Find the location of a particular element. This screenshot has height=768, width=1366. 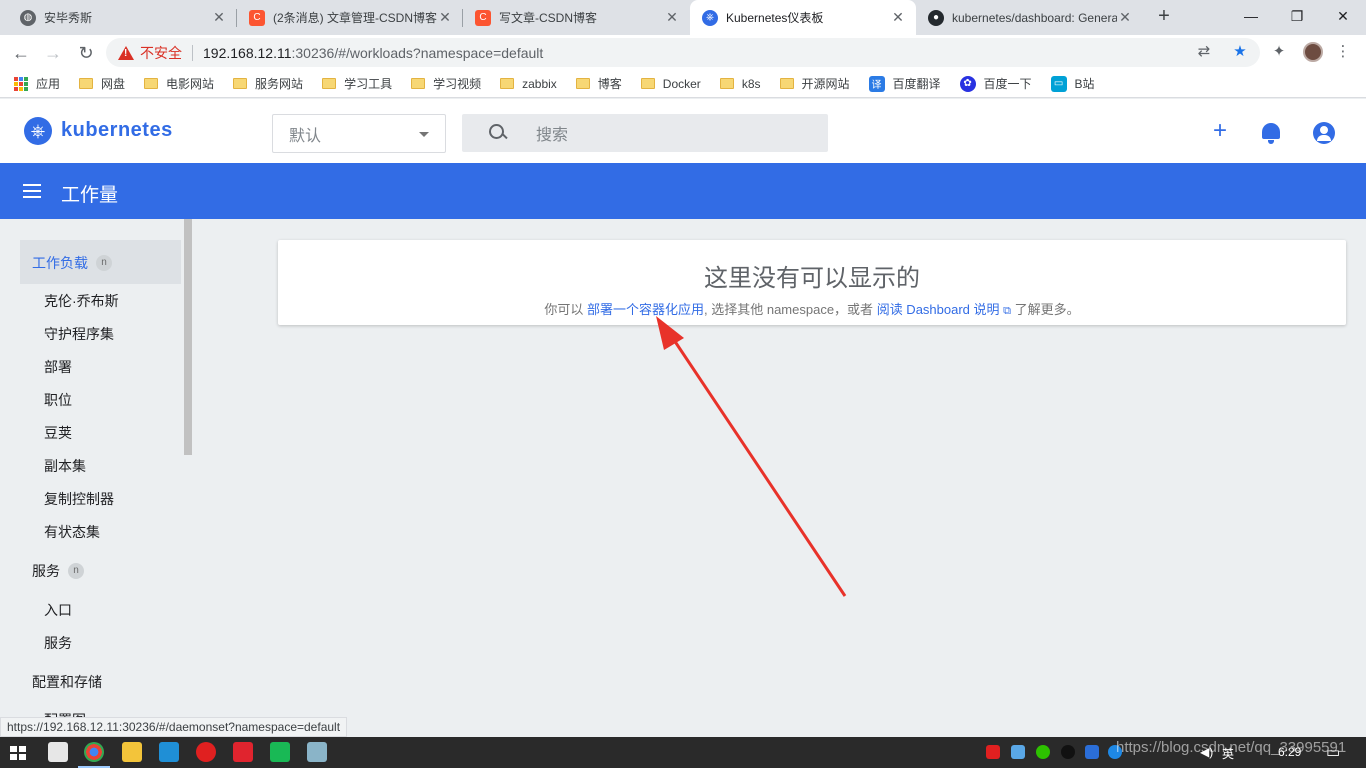

kubernetes-logo-icon: ⎈ is located at coordinates (38, 131).